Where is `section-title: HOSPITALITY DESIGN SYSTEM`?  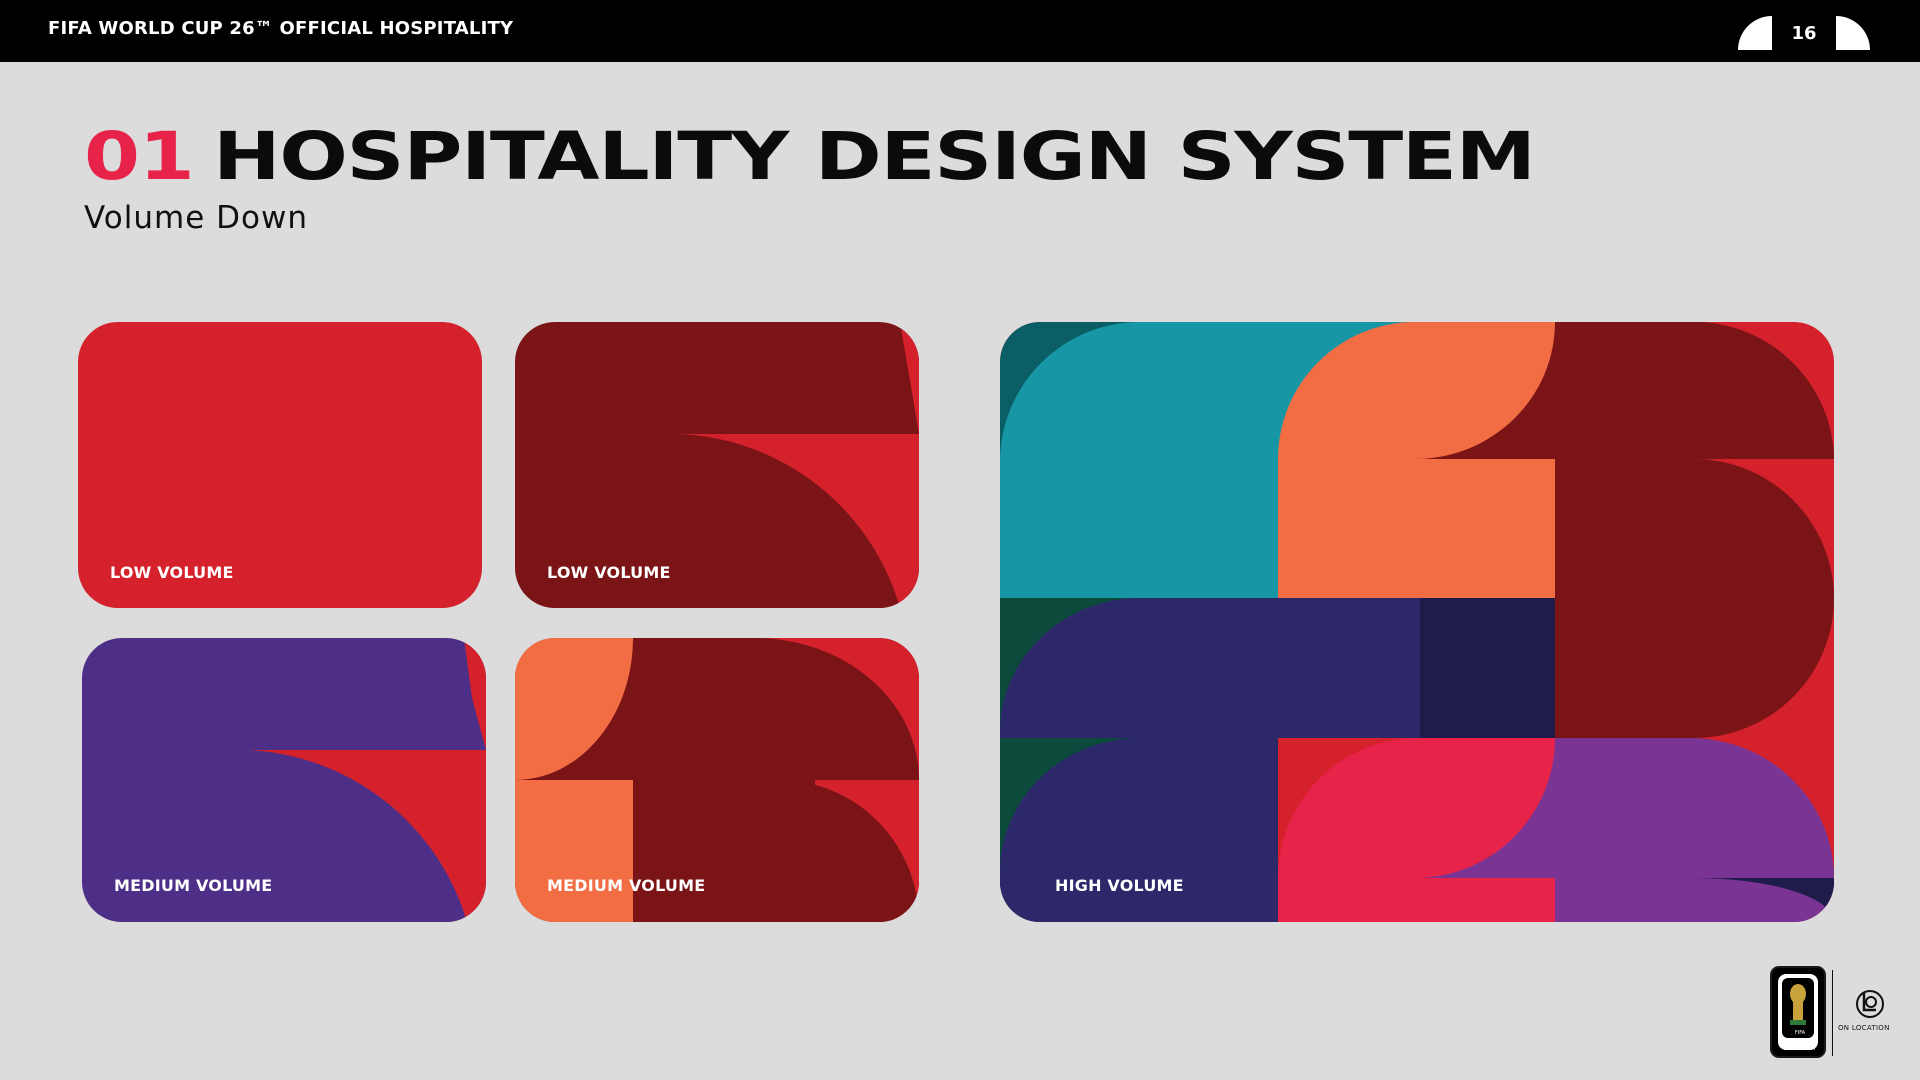
section-title: HOSPITALITY DESIGN SYSTEM is located at coordinates (874, 156).